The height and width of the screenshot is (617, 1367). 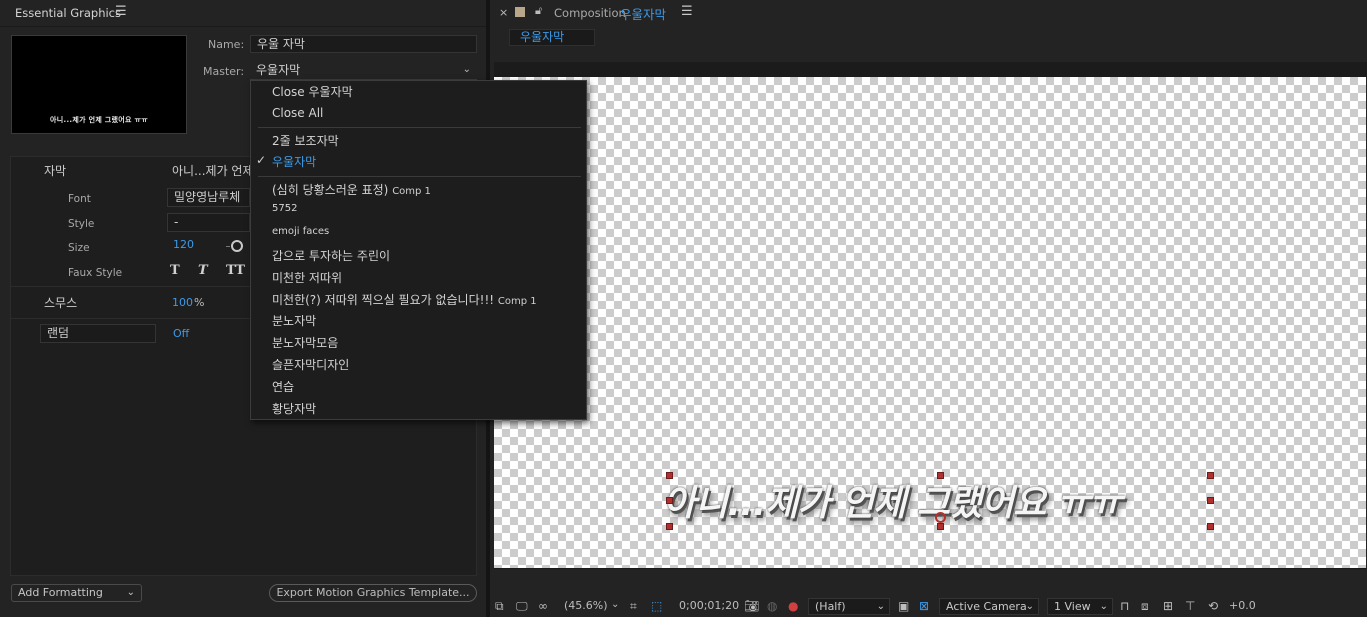 I want to click on vr-goggles-icon: ∞, so click(x=543, y=606).